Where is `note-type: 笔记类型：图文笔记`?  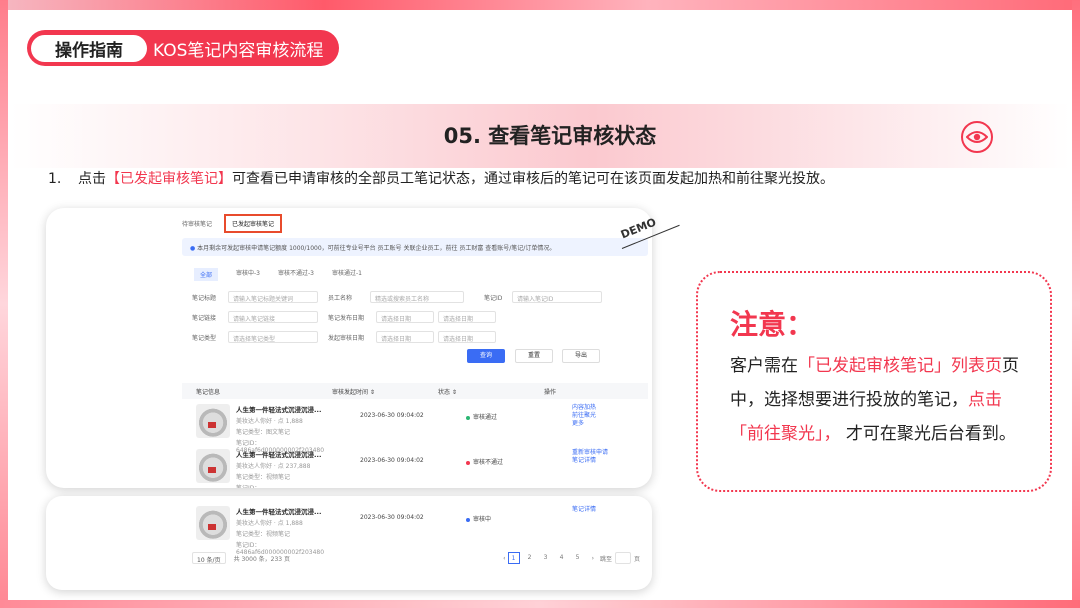
note-type: 笔记类型：图文笔记 is located at coordinates (263, 432).